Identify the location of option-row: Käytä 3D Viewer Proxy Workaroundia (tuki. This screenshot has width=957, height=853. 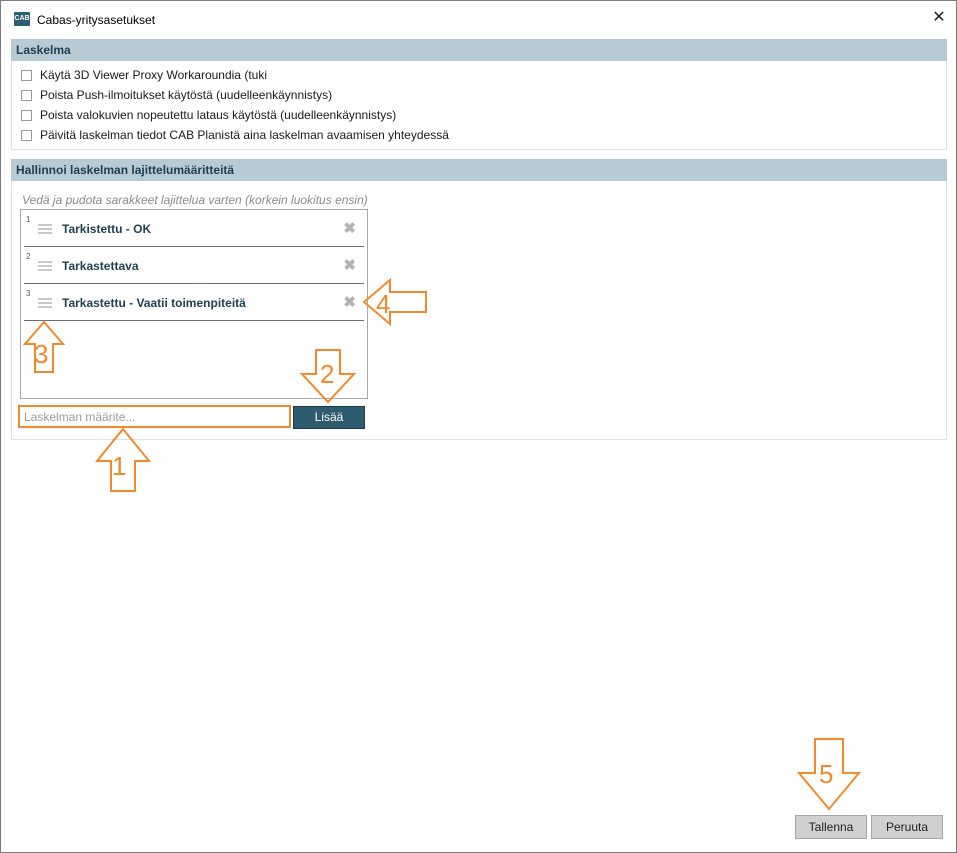
(144, 75).